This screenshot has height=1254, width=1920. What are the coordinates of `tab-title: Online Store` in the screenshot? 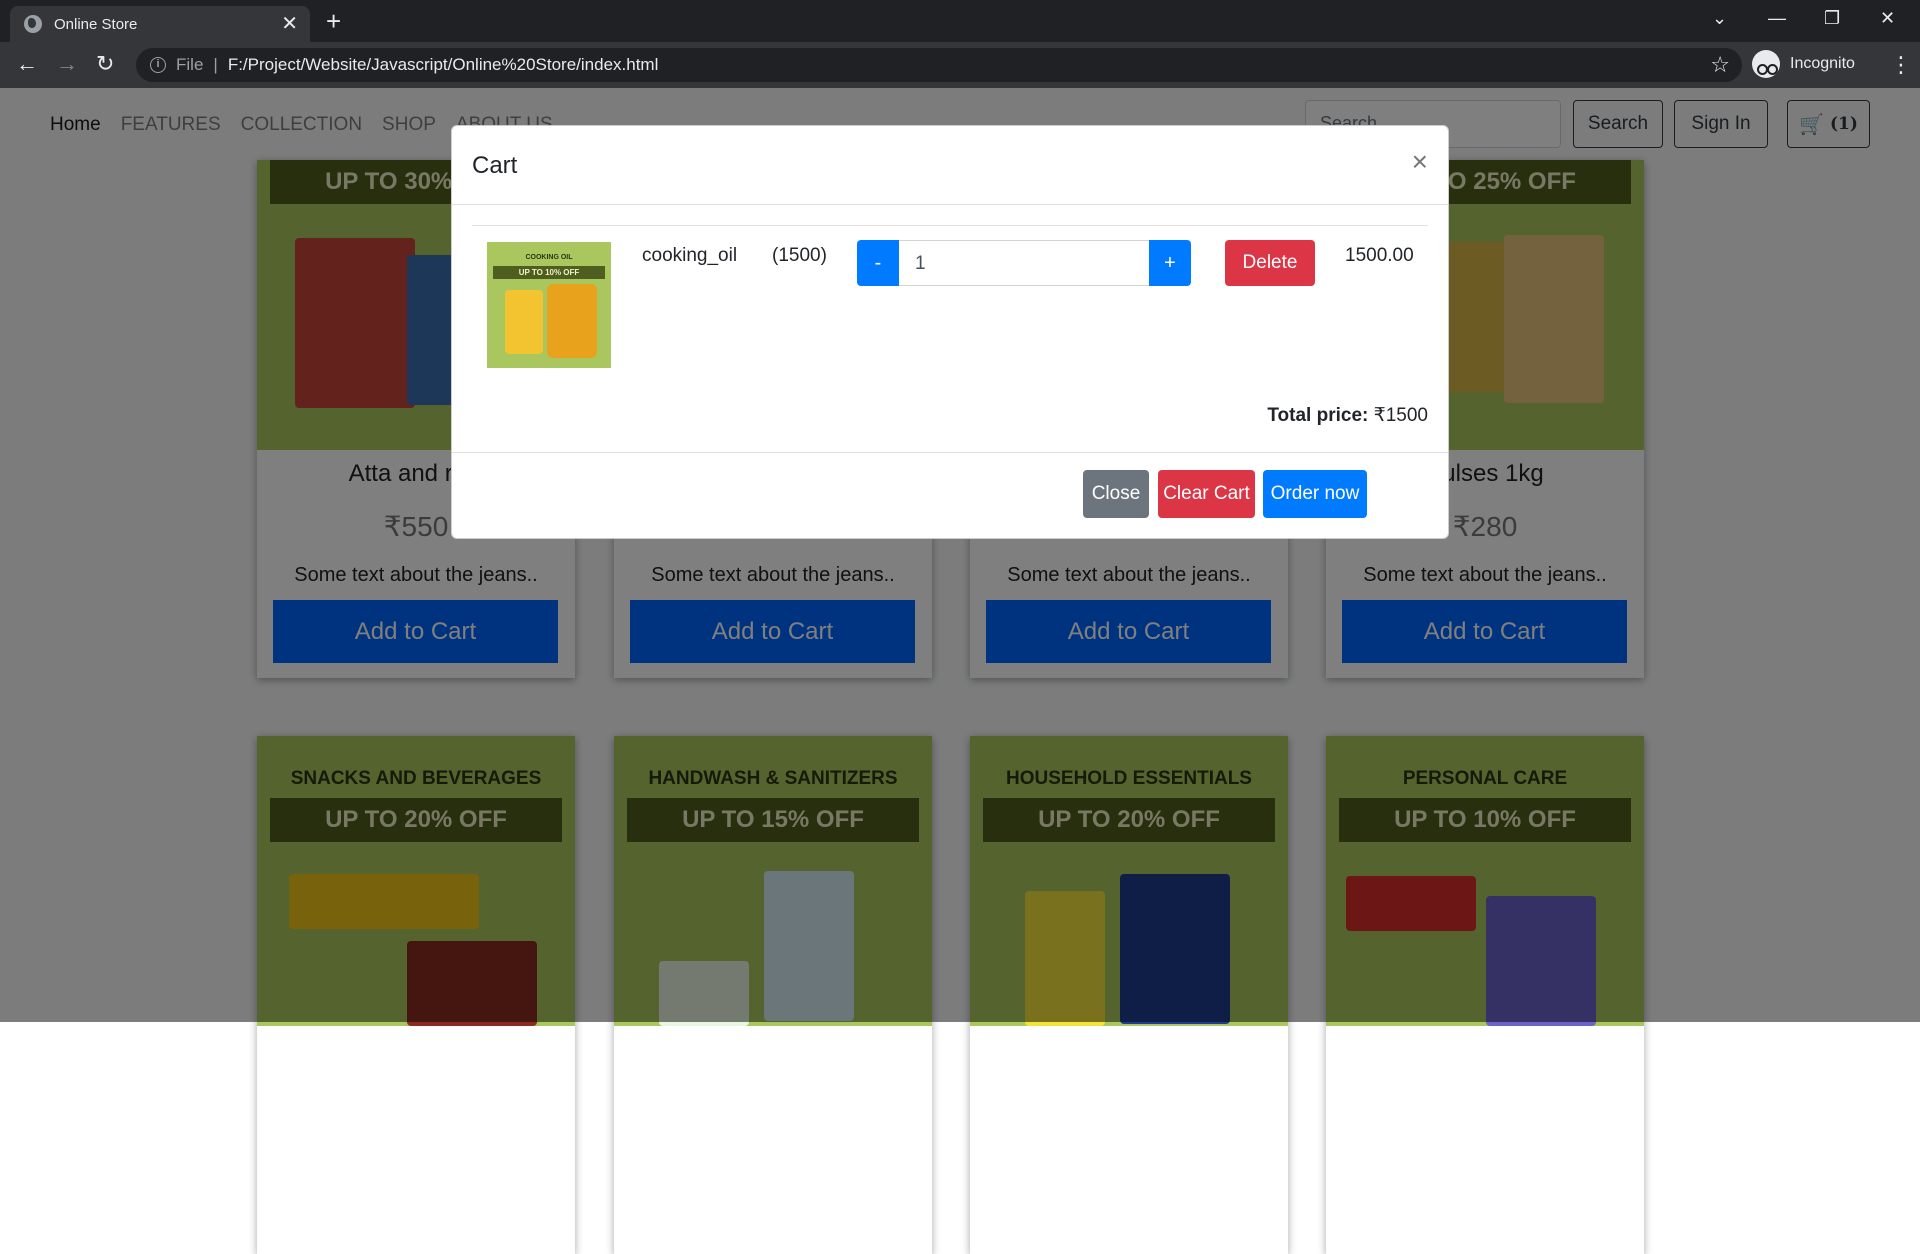 It's located at (96, 24).